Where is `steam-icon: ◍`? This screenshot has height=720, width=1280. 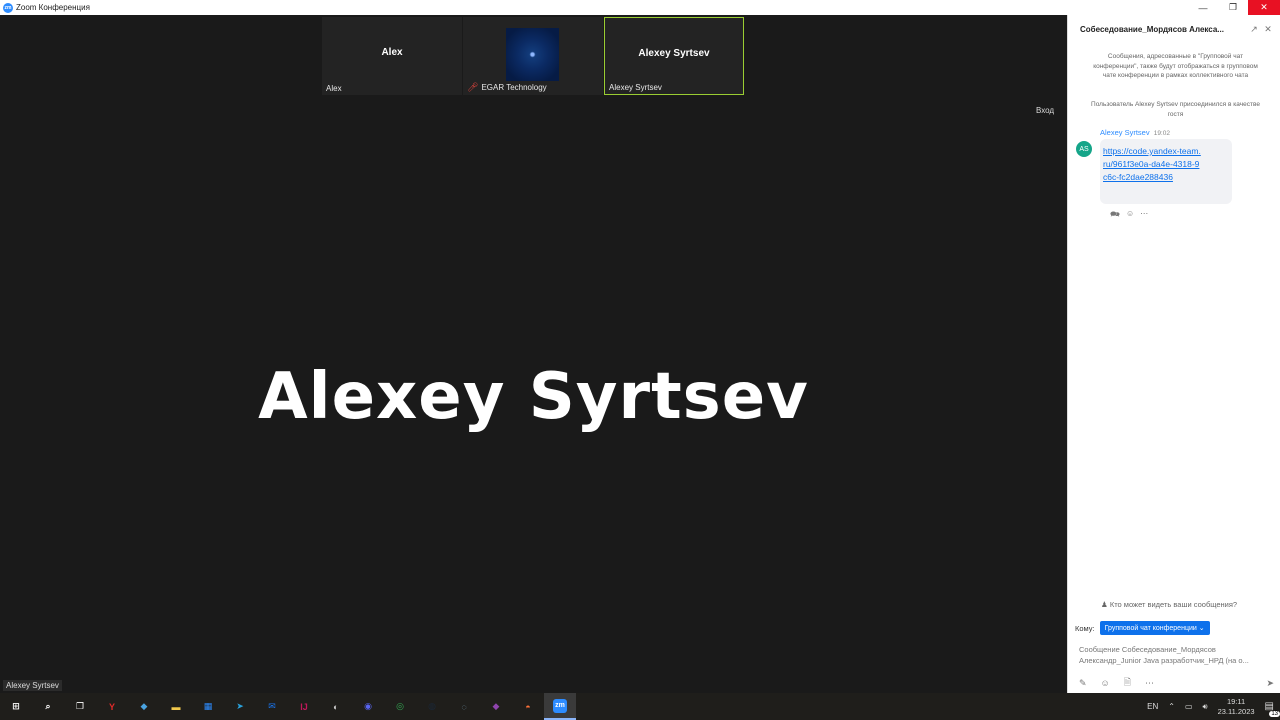
steam-icon: ◍ is located at coordinates (432, 706).